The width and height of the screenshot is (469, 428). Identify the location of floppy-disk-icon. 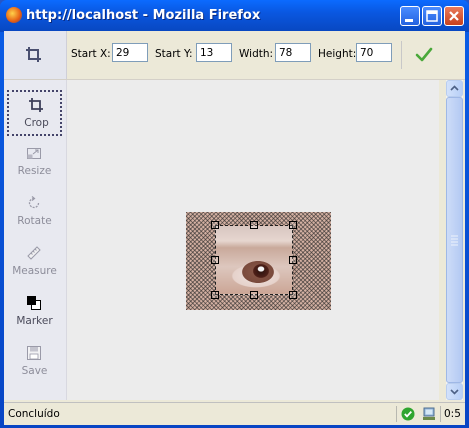
(34, 353).